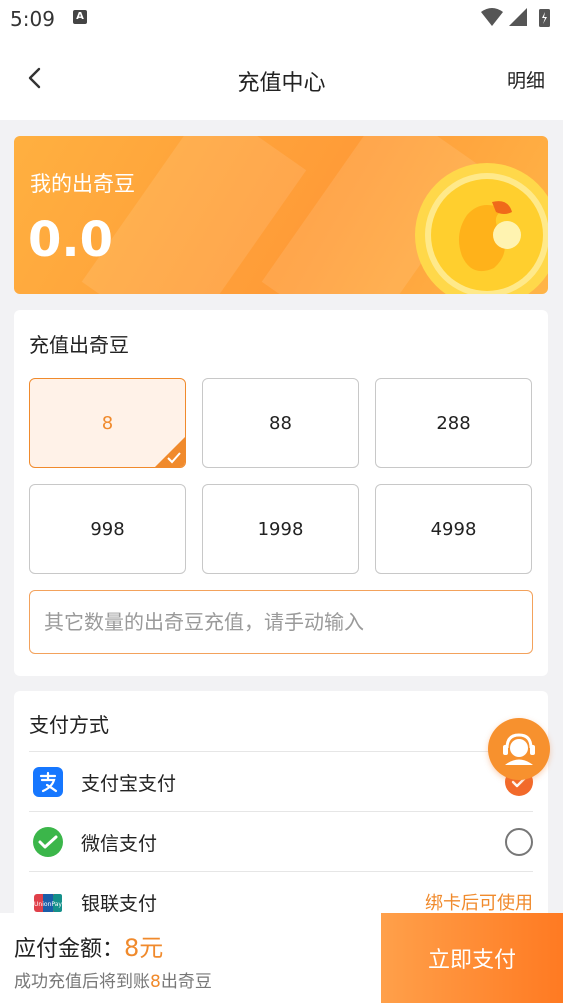 Image resolution: width=563 pixels, height=1003 pixels. What do you see at coordinates (79, 345) in the screenshot?
I see `recharge-section-title: 充值出奇豆` at bounding box center [79, 345].